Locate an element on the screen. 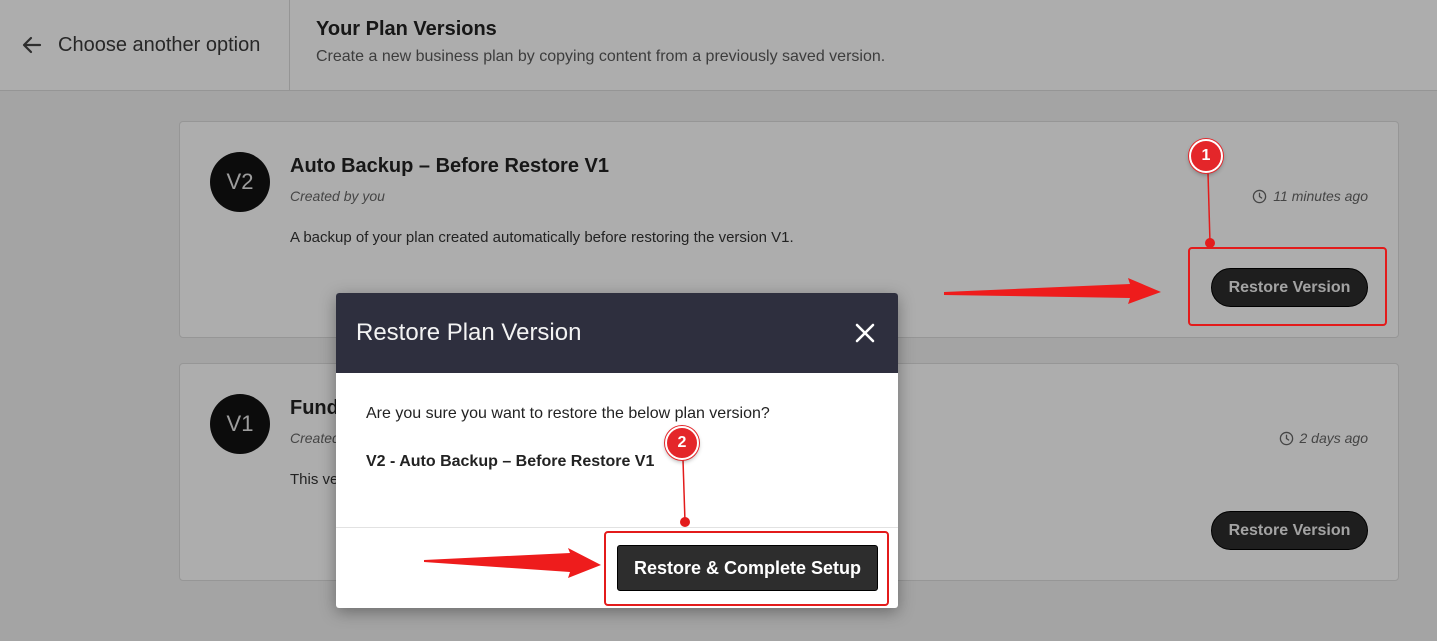 This screenshot has height=641, width=1437. step-2-badge: 2 is located at coordinates (682, 443).